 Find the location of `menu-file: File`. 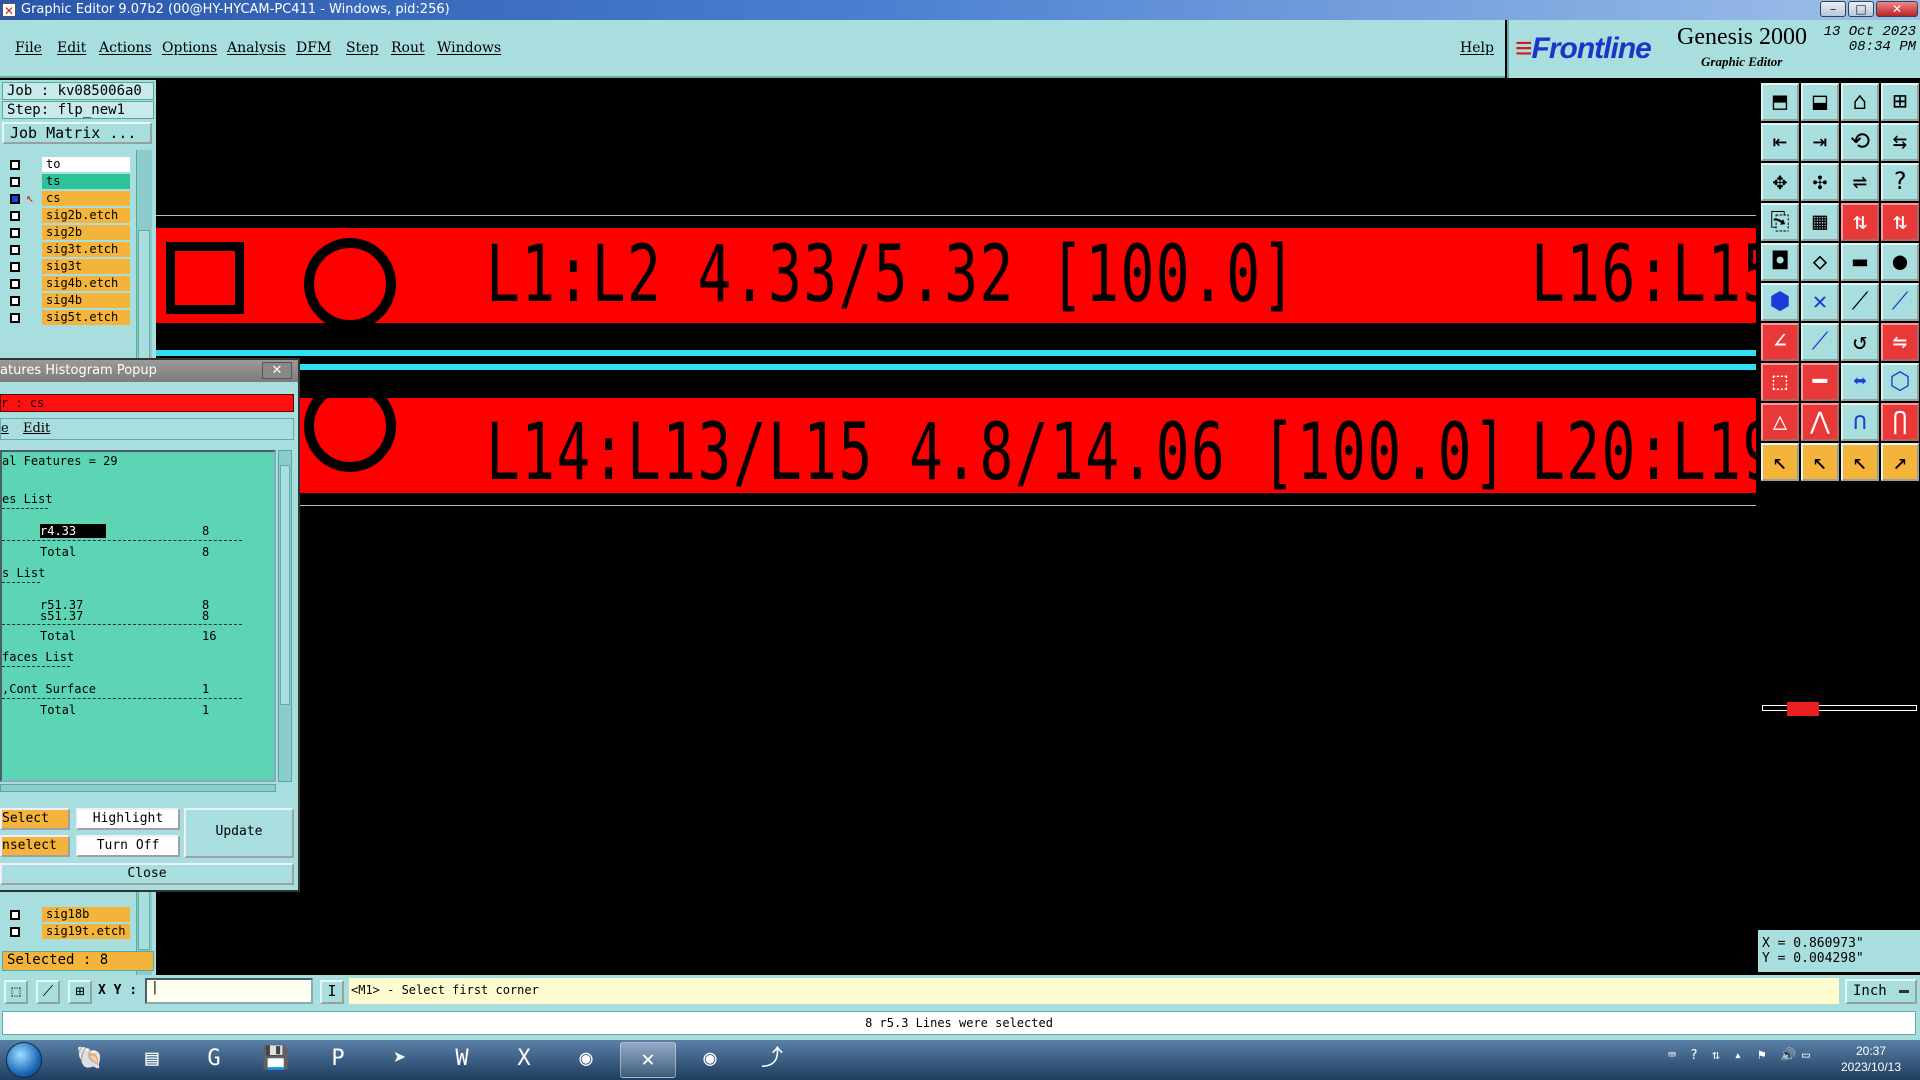

menu-file: File is located at coordinates (28, 48).